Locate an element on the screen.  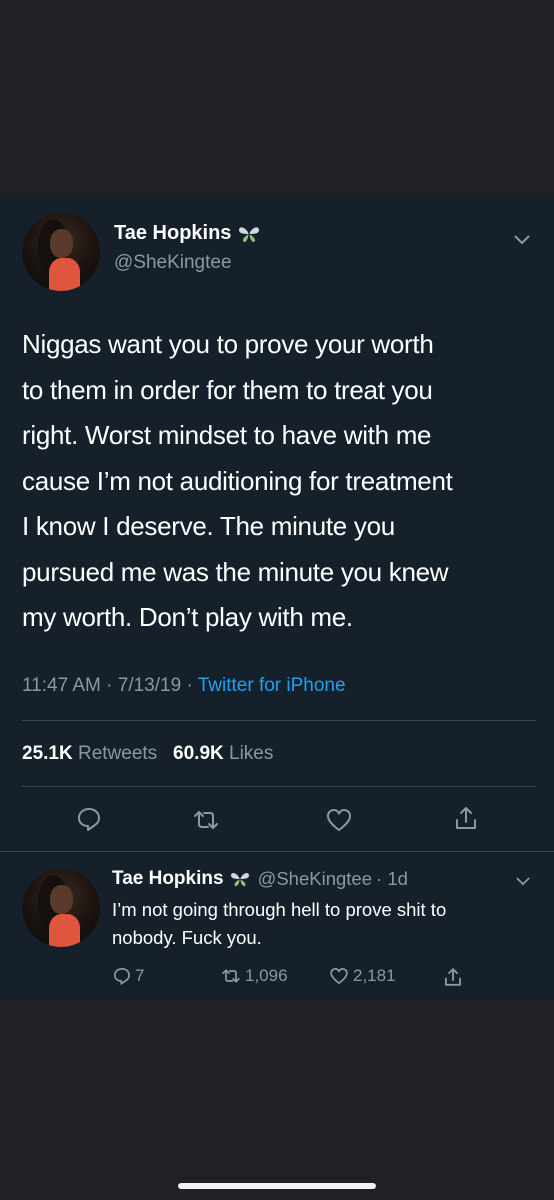
tweet-stats: 25.1K Retweets 60.9K Likes is located at coordinates (147, 754).